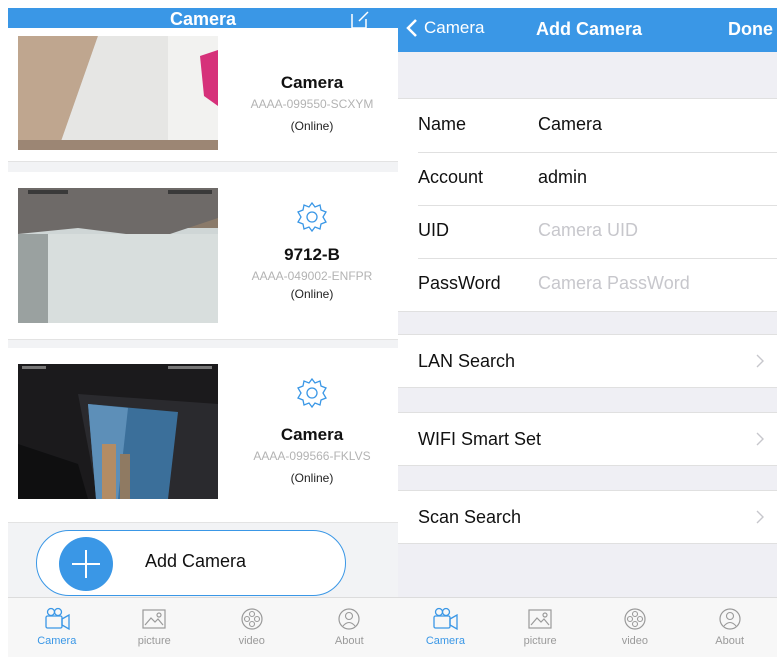 Image resolution: width=777 pixels, height=657 pixels. I want to click on page-title: Camera, so click(203, 19).